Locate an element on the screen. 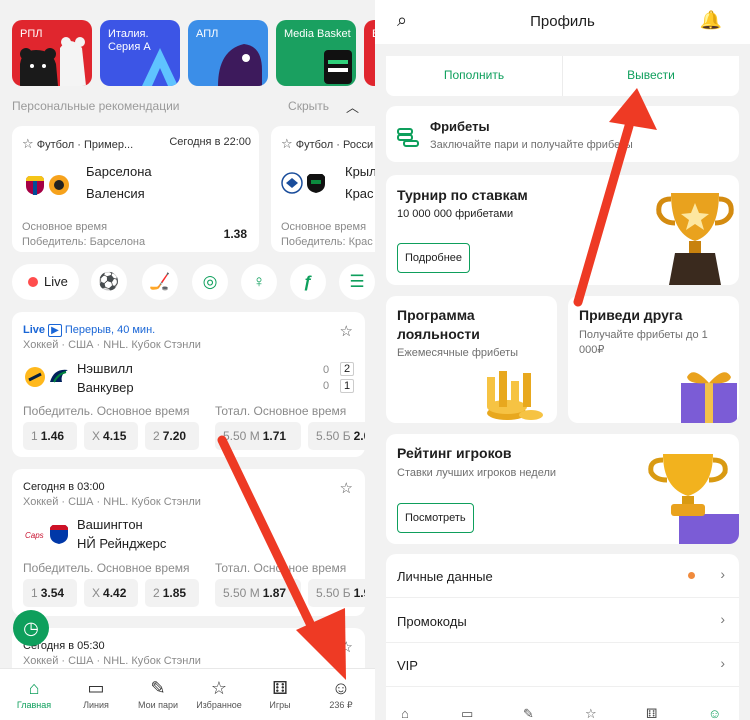 This screenshot has width=750, height=720. odd-button: X 4.42 is located at coordinates (111, 593).